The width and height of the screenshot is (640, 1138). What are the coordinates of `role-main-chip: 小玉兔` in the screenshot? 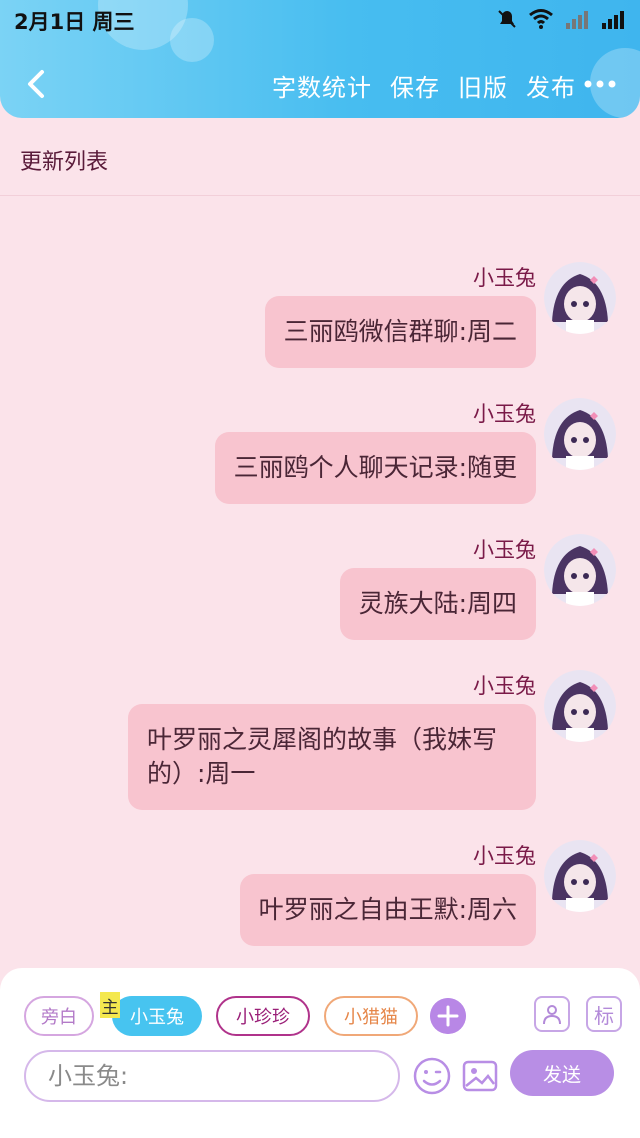 It's located at (157, 1016).